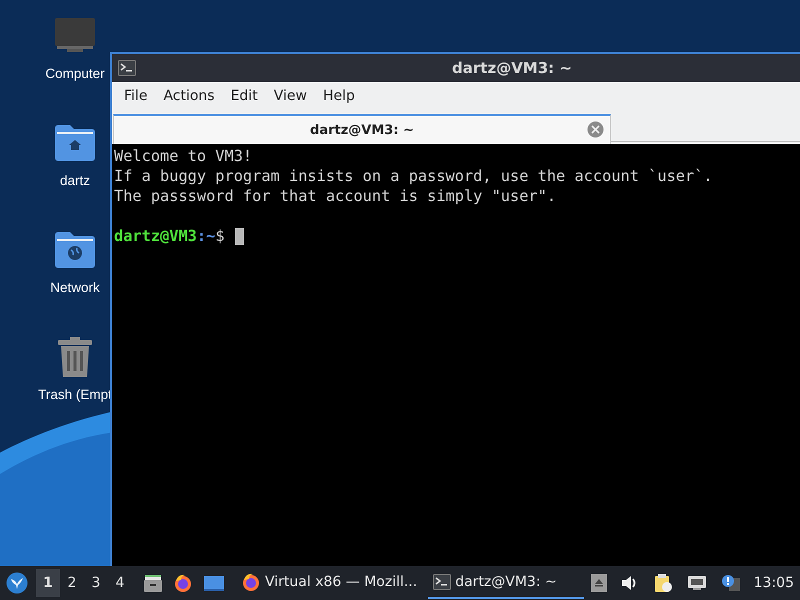 This screenshot has width=800, height=600. I want to click on desktop-icon, so click(214, 583).